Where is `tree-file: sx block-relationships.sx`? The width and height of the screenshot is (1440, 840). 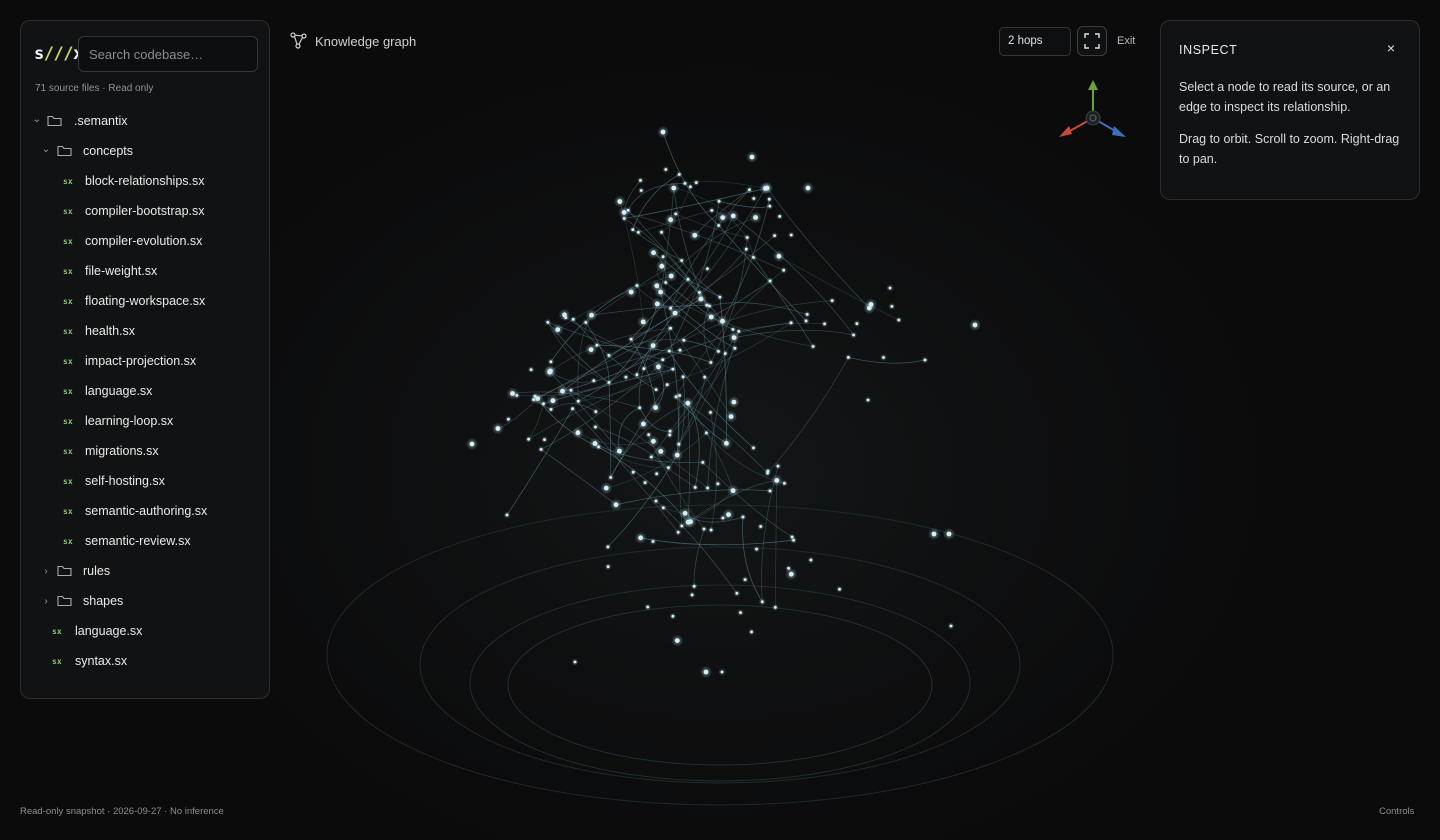 tree-file: sx block-relationships.sx is located at coordinates (145, 181).